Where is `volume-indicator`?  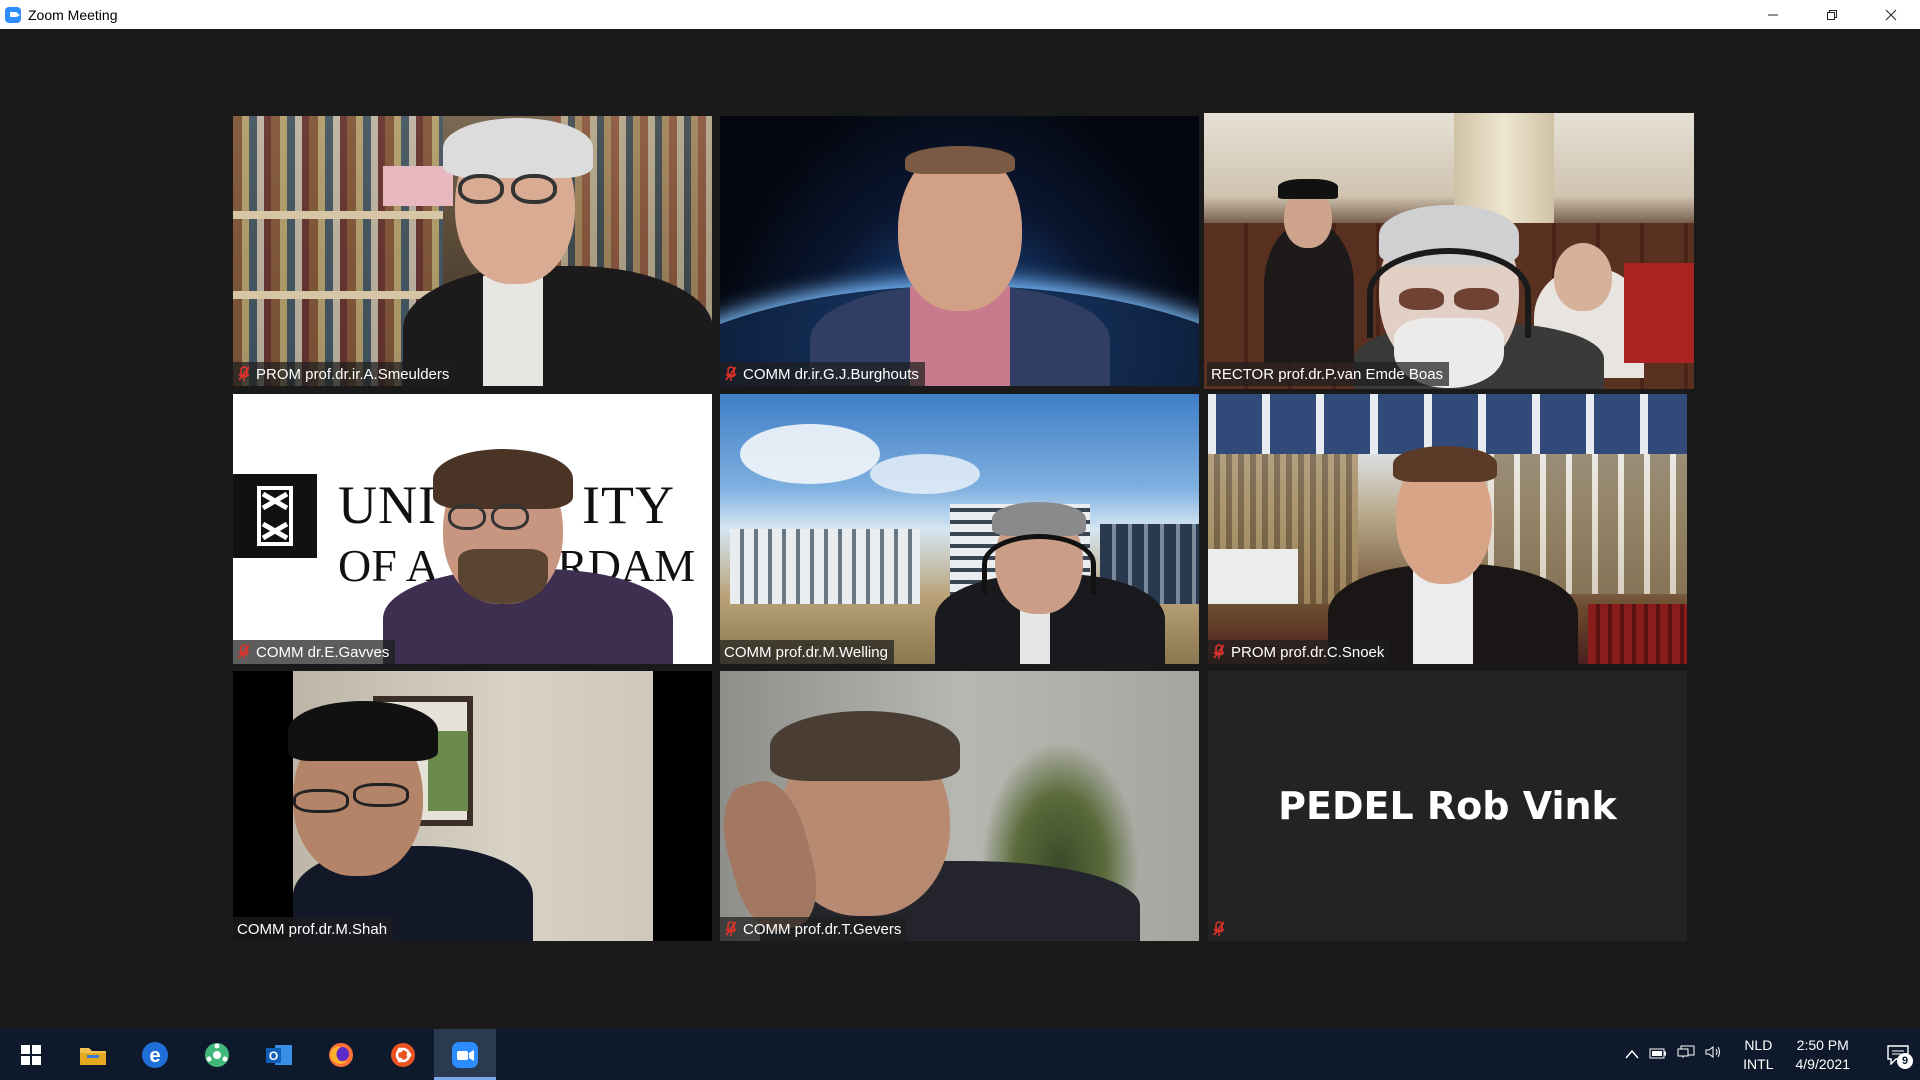
volume-indicator is located at coordinates (1714, 1054).